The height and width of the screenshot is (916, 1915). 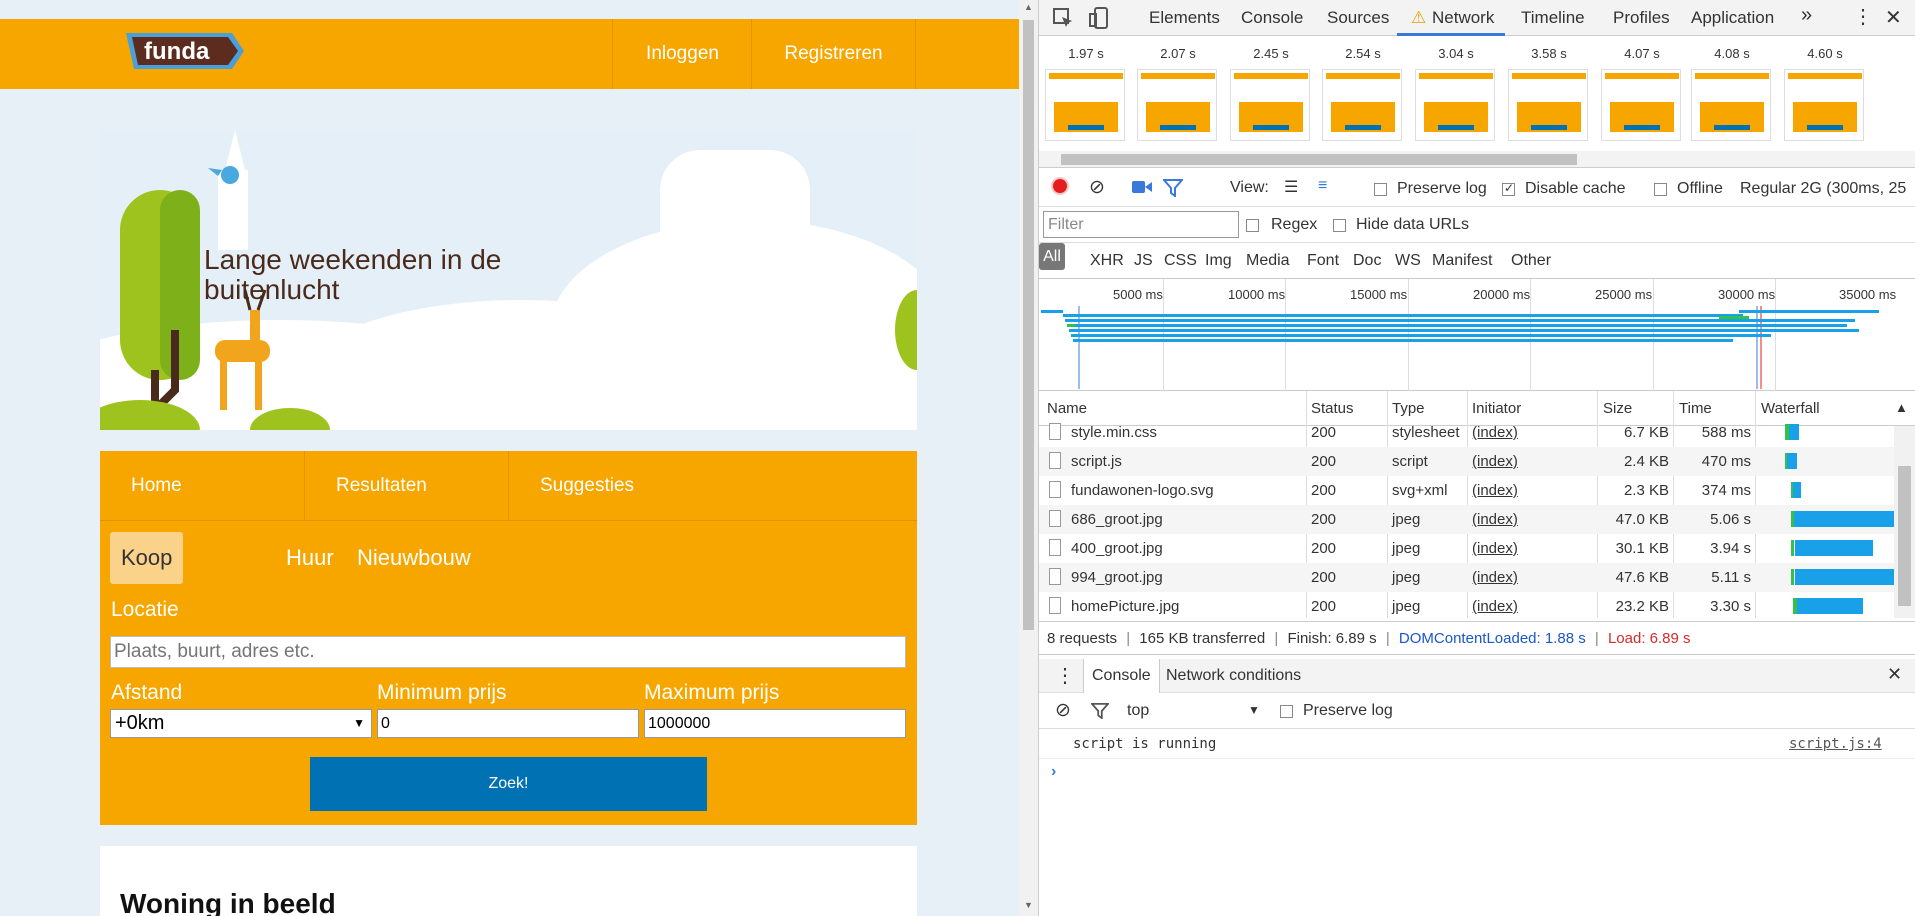 What do you see at coordinates (1291, 187) in the screenshot?
I see `large-rows-icon: ☰` at bounding box center [1291, 187].